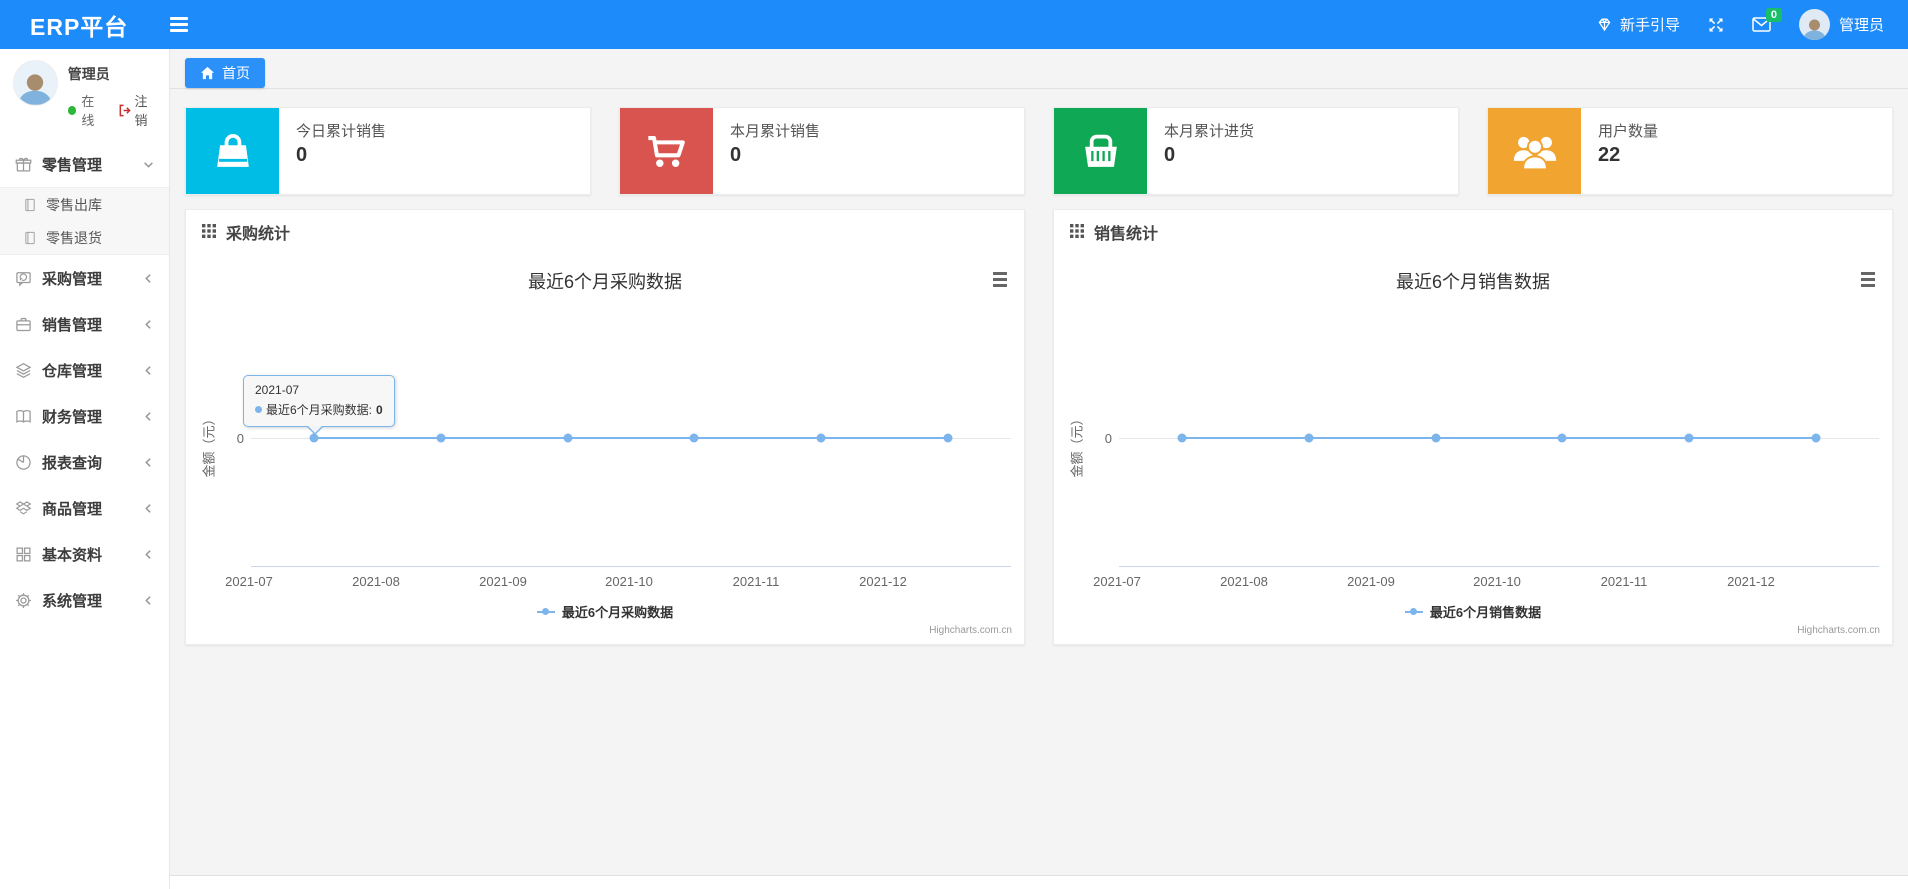  What do you see at coordinates (1039, 69) in the screenshot?
I see `tab-bar: 首页` at bounding box center [1039, 69].